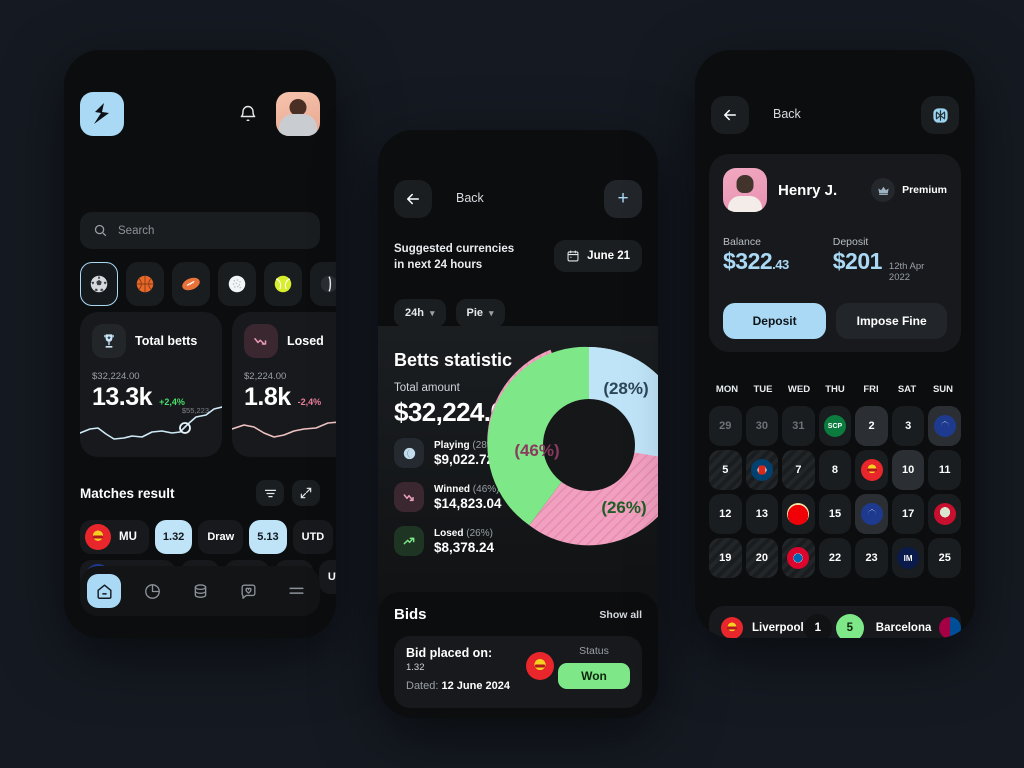  I want to click on tennis-ball-icon, so click(283, 284).